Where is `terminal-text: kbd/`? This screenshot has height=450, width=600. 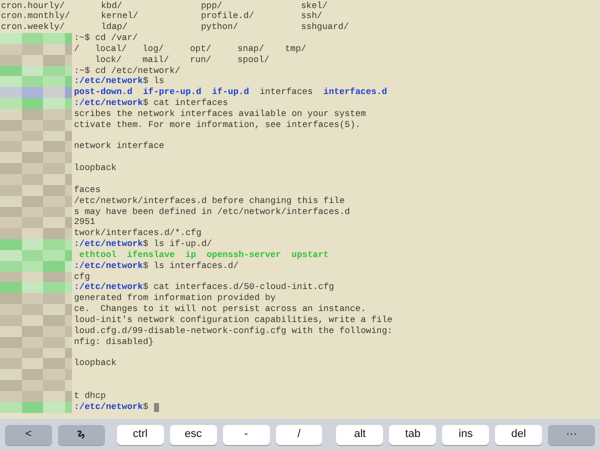 terminal-text: kbd/ is located at coordinates (111, 6).